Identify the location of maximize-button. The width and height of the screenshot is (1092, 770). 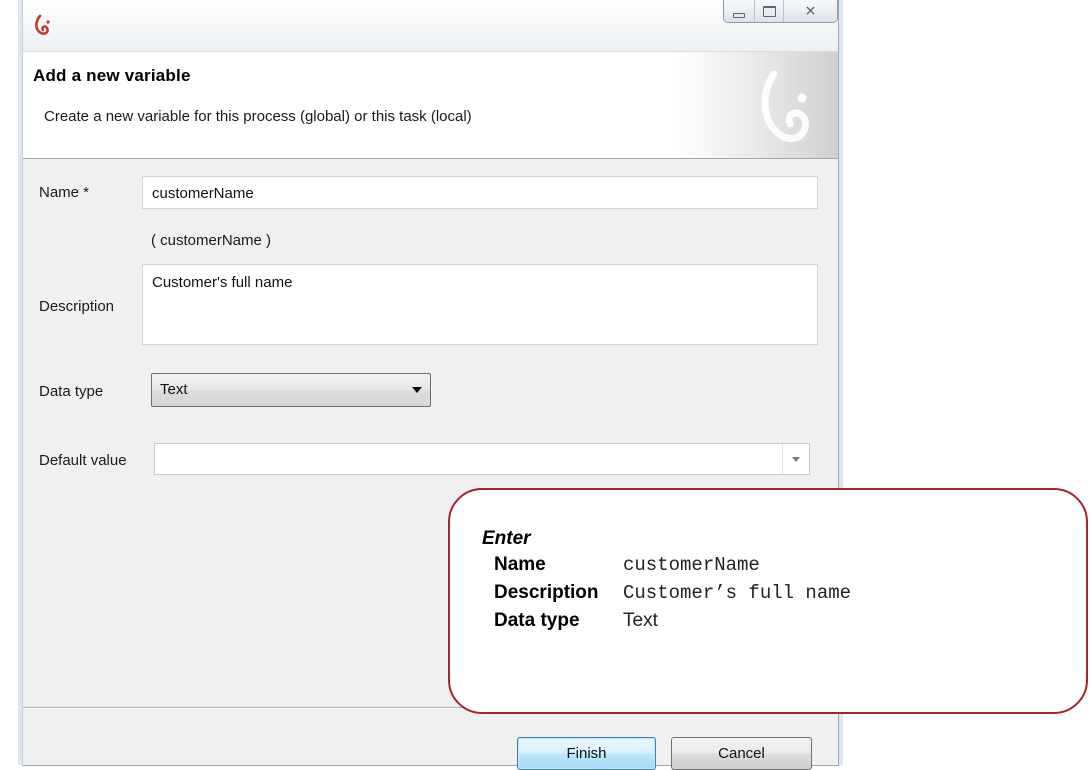
(769, 11).